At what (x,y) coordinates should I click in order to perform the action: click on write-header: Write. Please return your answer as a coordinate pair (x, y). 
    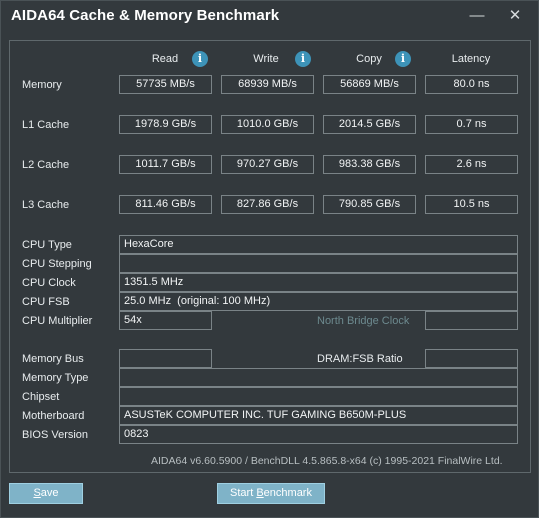
    Looking at the image, I should click on (266, 59).